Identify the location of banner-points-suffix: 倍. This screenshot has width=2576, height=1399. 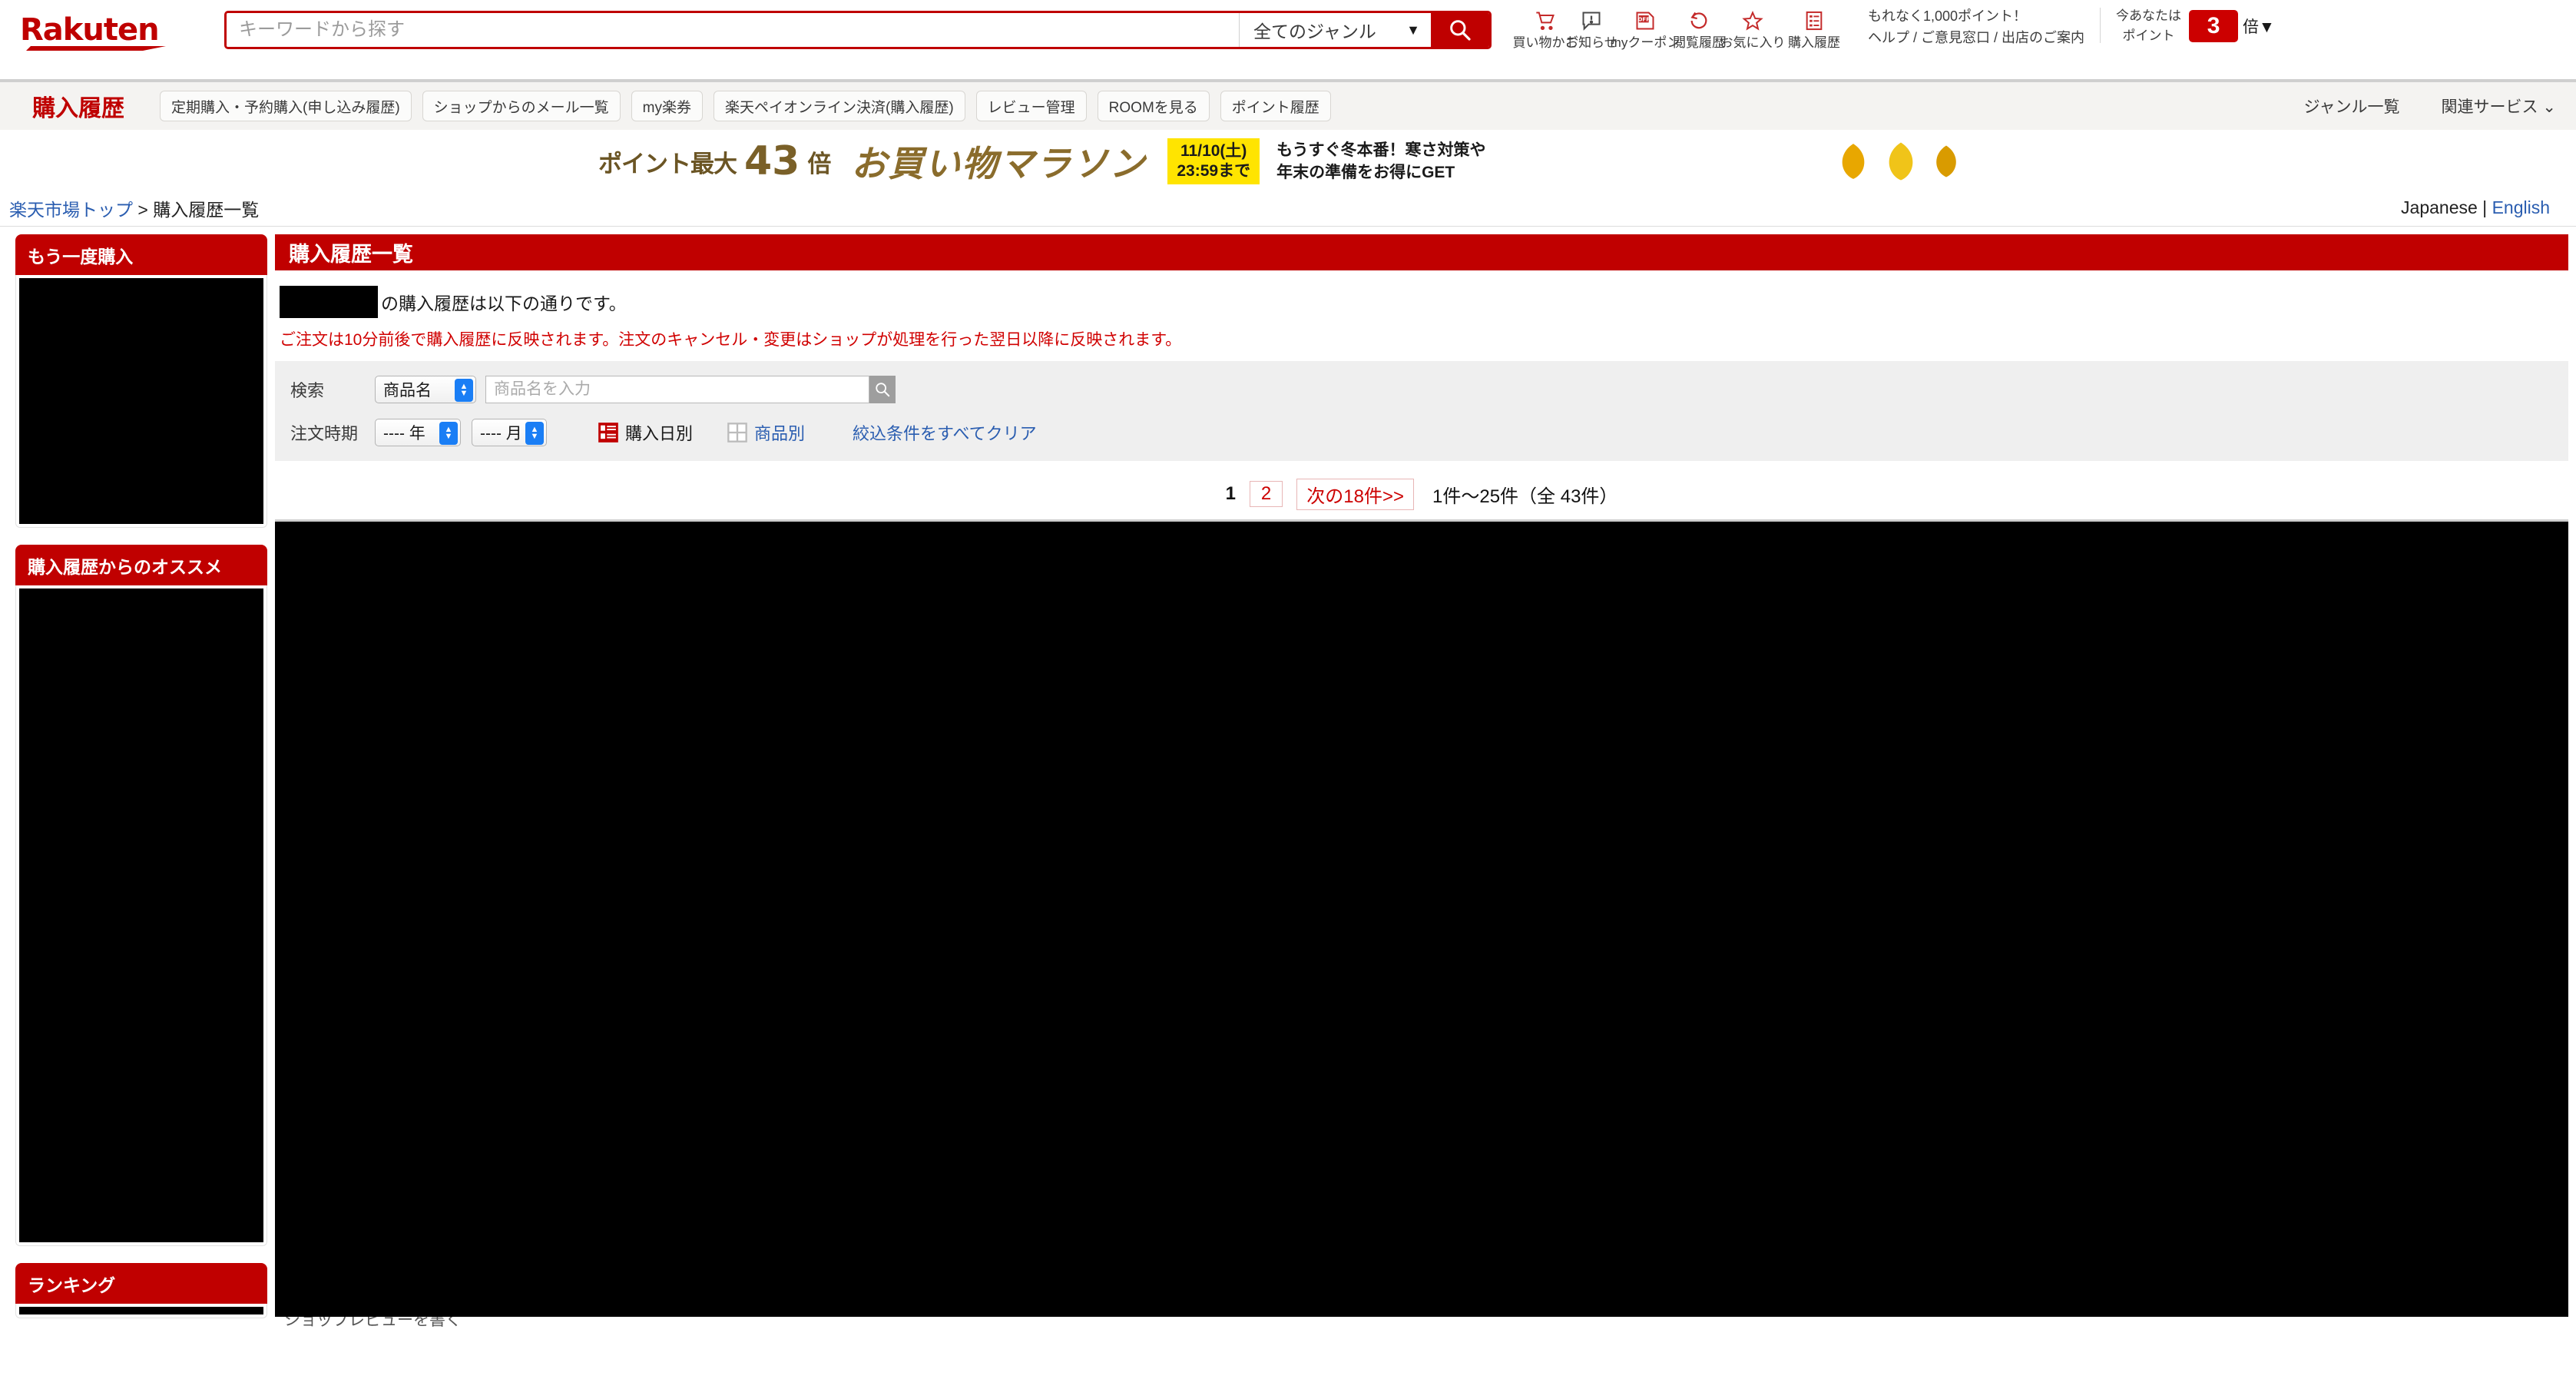
(819, 164).